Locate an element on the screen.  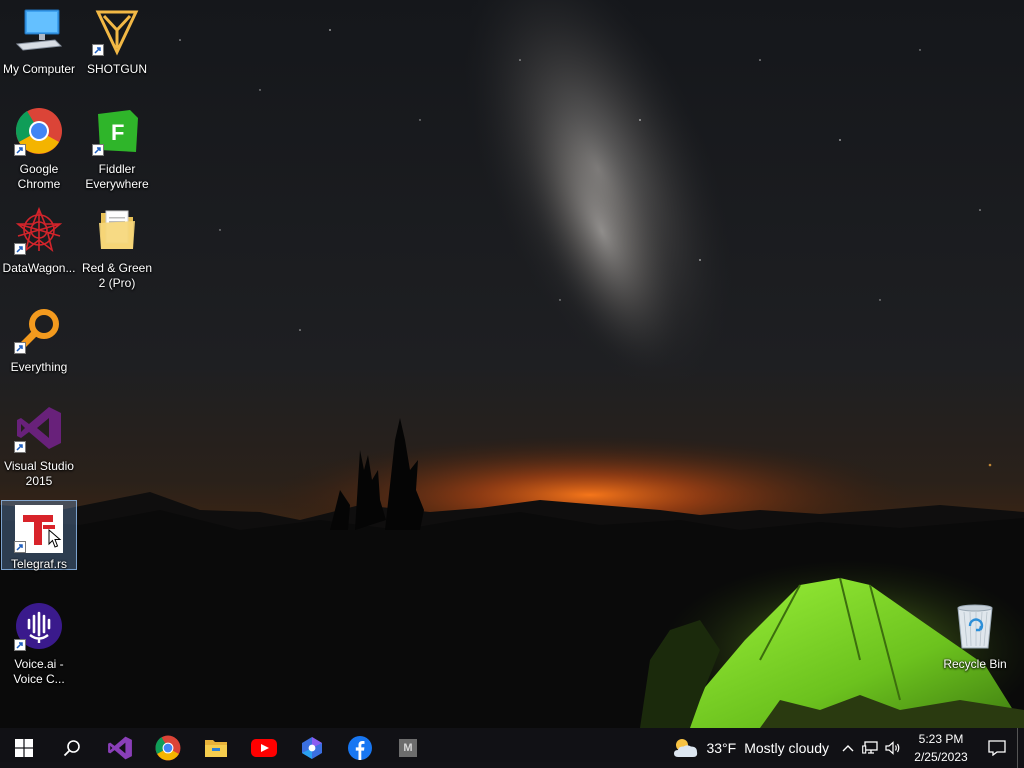
desktop-icon-label: SHOTGUN is located at coordinates (117, 69).